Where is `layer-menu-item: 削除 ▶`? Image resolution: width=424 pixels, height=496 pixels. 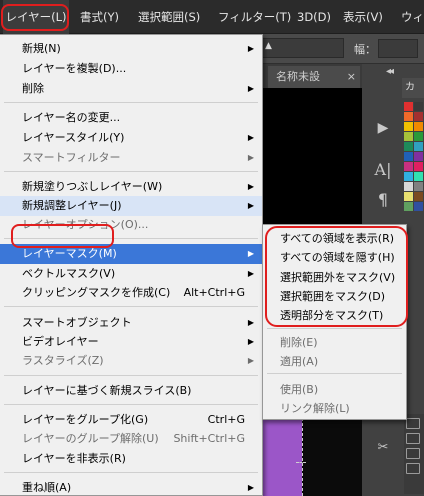
layer-menu-item: 削除 ▶ is located at coordinates (131, 89).